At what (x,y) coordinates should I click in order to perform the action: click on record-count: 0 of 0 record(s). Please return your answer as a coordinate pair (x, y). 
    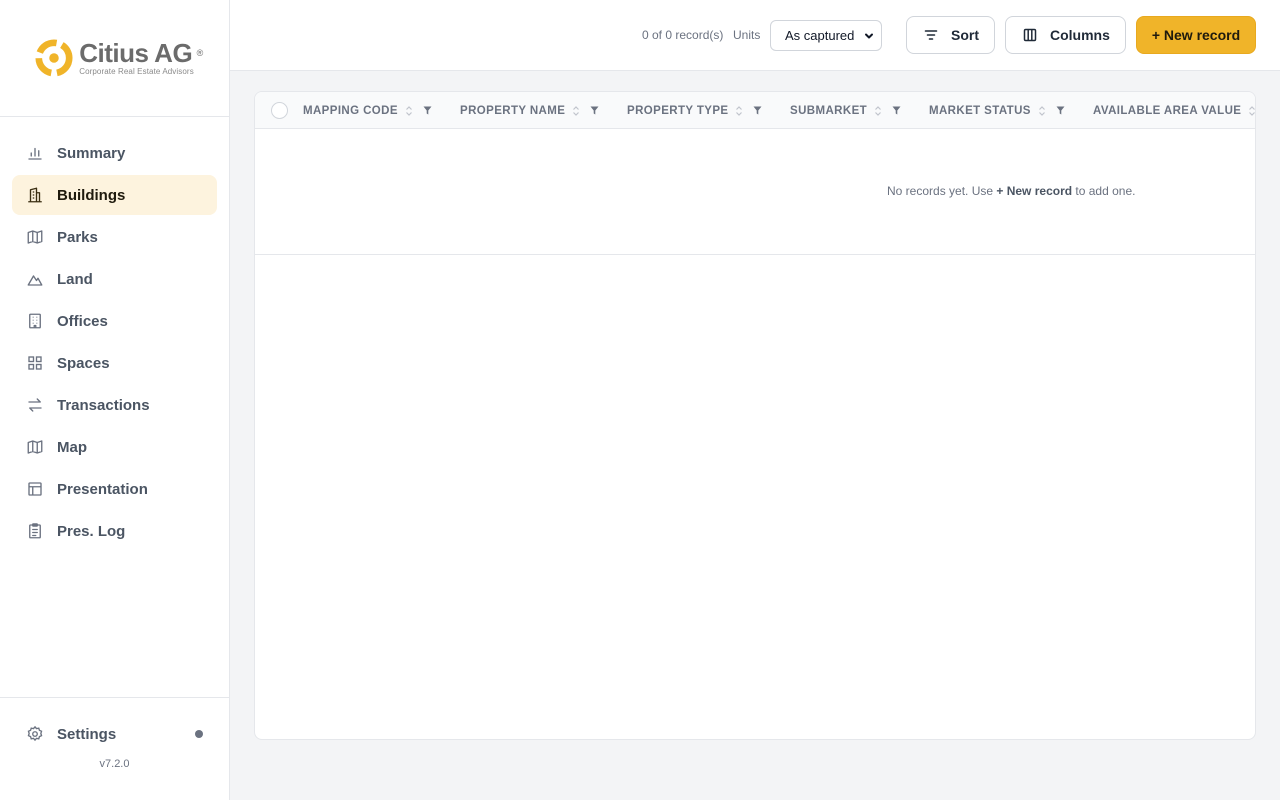
    Looking at the image, I should click on (683, 35).